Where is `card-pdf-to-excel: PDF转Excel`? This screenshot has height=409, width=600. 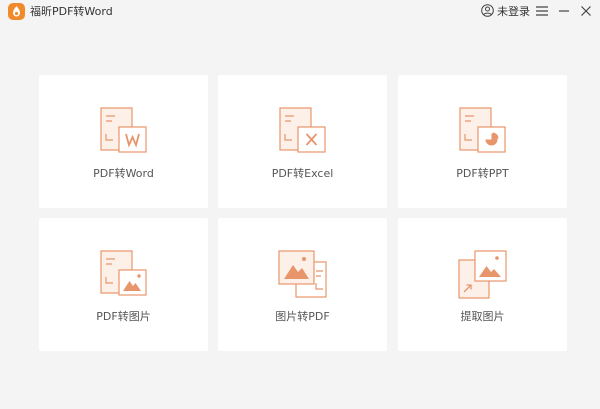 card-pdf-to-excel: PDF转Excel is located at coordinates (302, 141).